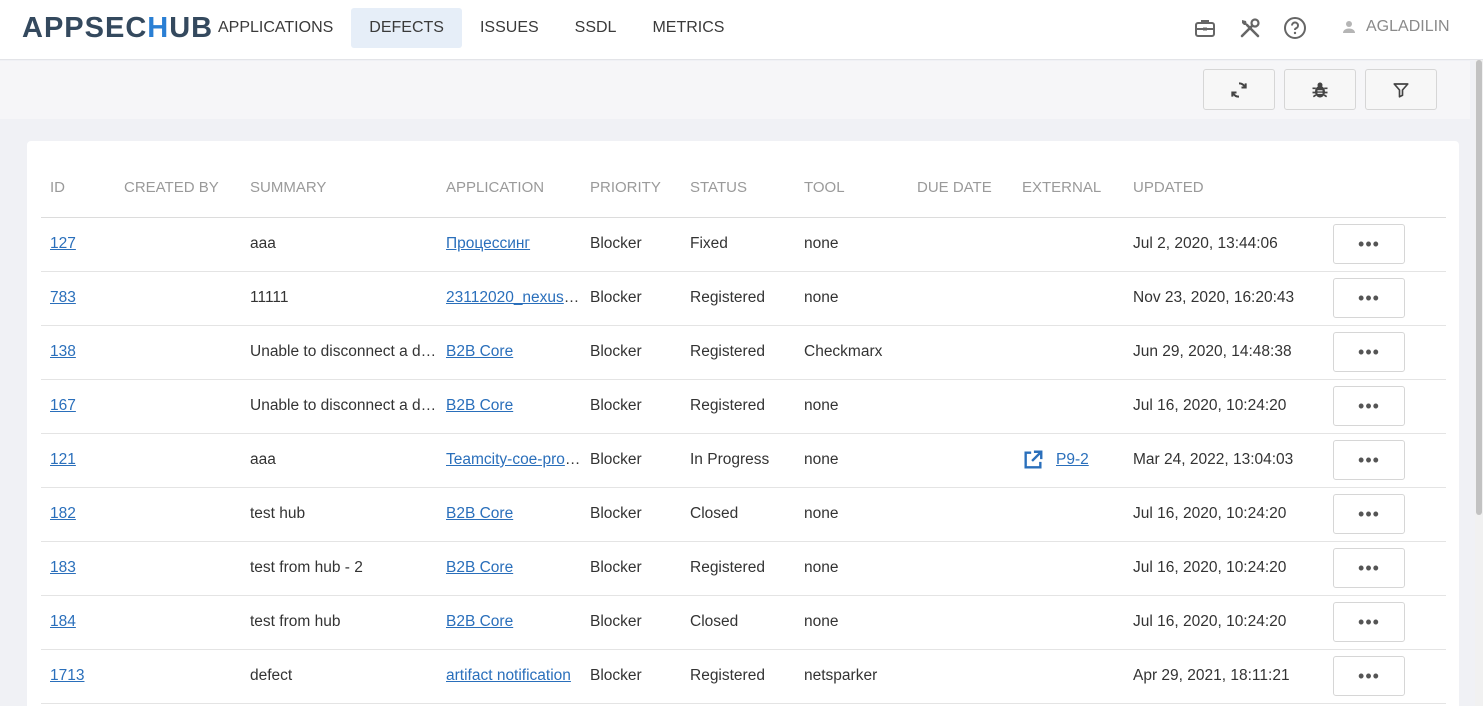  What do you see at coordinates (488, 243) in the screenshot?
I see `application-link: Процессинг` at bounding box center [488, 243].